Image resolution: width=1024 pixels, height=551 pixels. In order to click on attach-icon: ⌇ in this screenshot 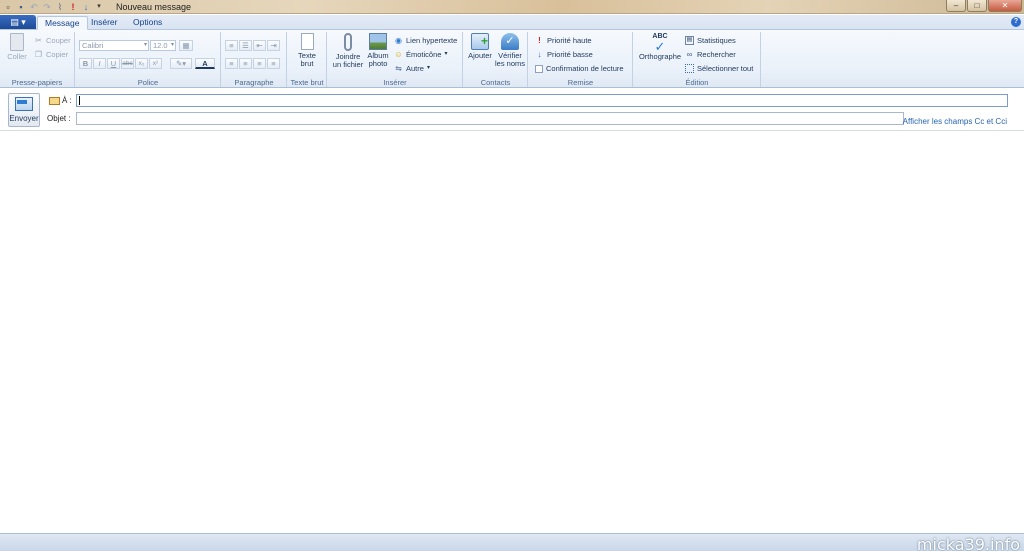, I will do `click(60, 7)`.